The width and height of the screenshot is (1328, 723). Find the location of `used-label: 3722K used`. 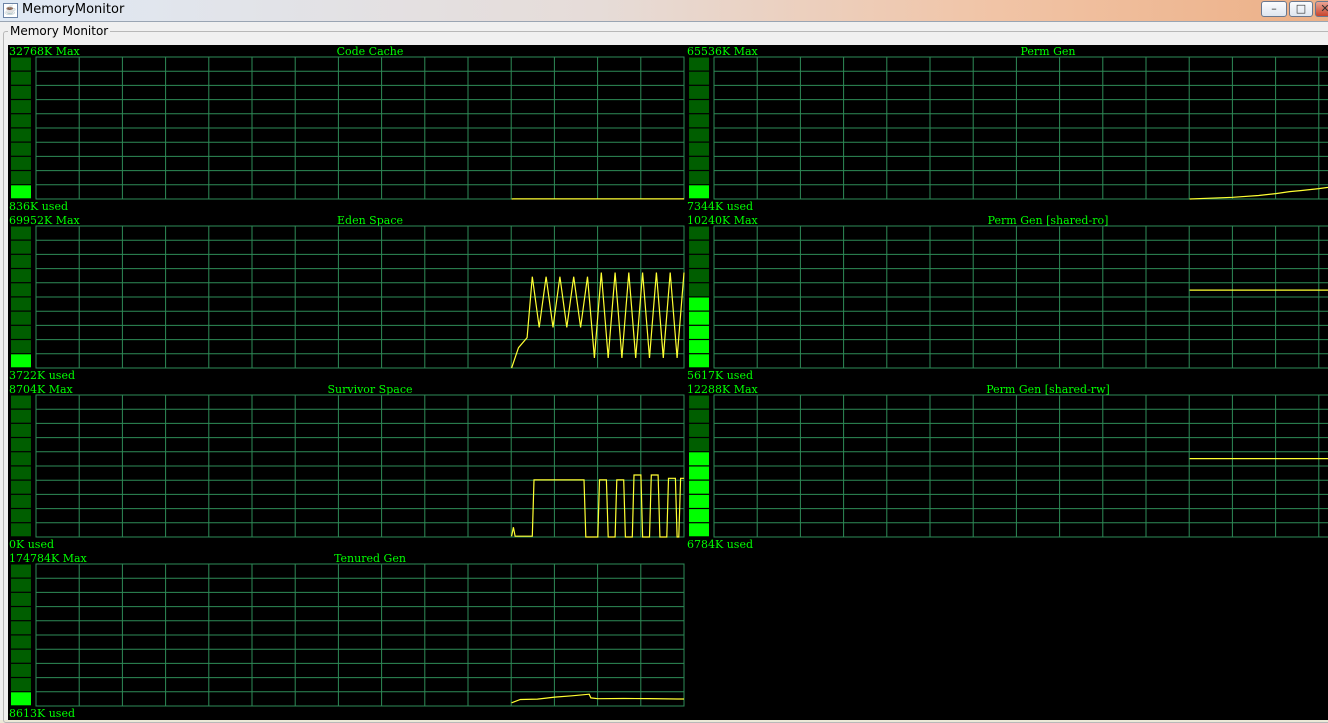

used-label: 3722K used is located at coordinates (42, 375).